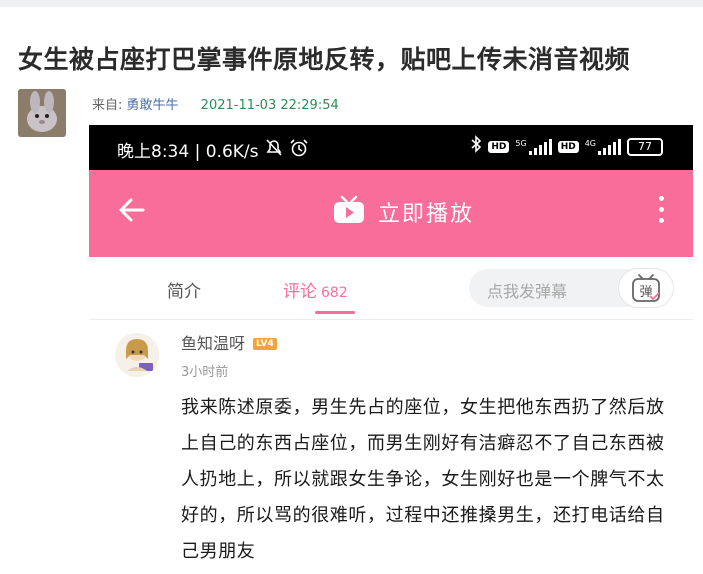  I want to click on alarm-icon, so click(299, 150).